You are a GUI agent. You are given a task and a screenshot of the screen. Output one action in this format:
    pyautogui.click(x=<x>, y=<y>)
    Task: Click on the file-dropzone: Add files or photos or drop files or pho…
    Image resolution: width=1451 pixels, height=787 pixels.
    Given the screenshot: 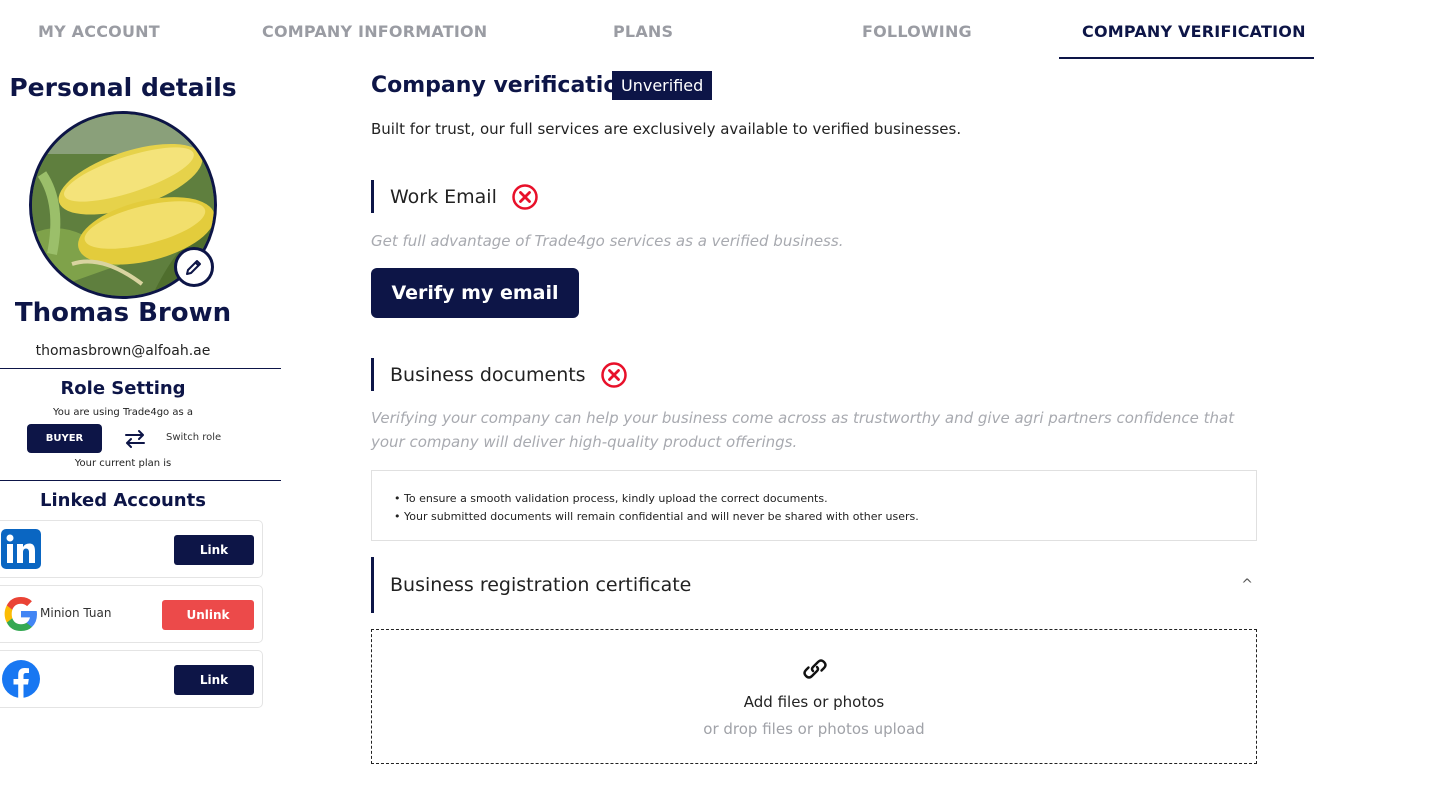 What is the action you would take?
    pyautogui.click(x=814, y=696)
    